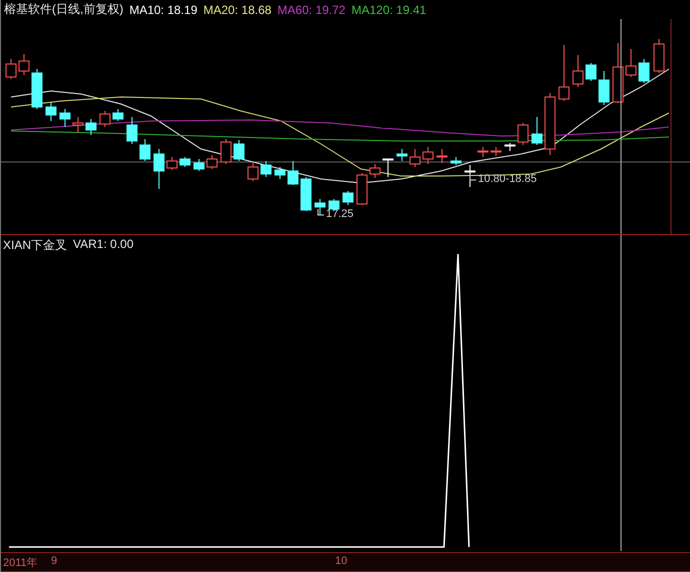 This screenshot has height=572, width=690. Describe the element at coordinates (20, 563) in the screenshot. I see `time-axis-label: 2011年` at that location.